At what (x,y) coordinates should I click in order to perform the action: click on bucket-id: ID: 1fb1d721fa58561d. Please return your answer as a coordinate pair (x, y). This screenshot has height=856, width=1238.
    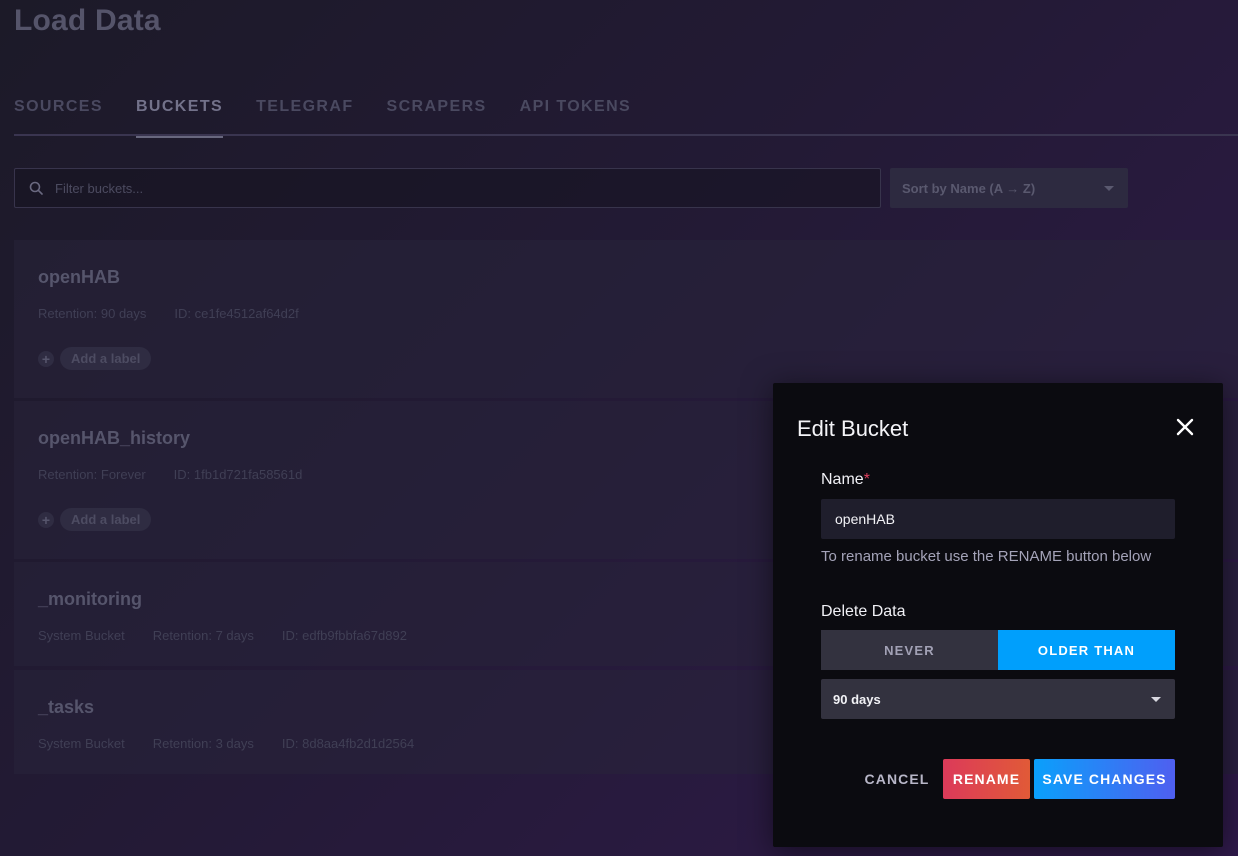
    Looking at the image, I should click on (238, 474).